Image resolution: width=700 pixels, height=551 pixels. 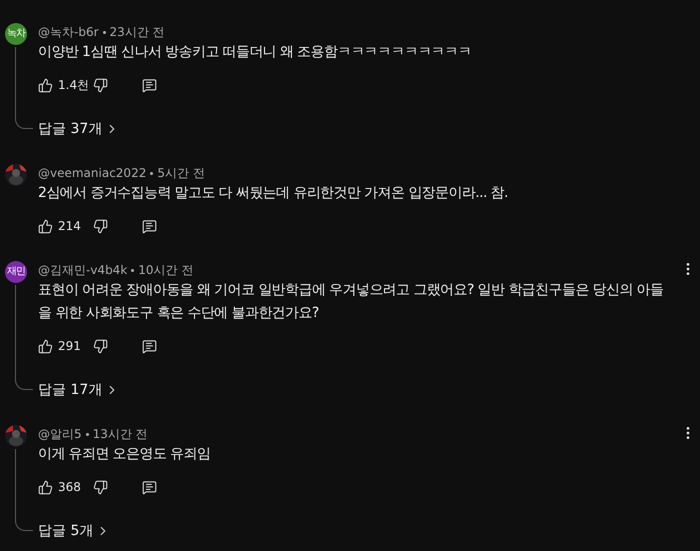 I want to click on comment-time: 10시간 전, so click(x=166, y=270).